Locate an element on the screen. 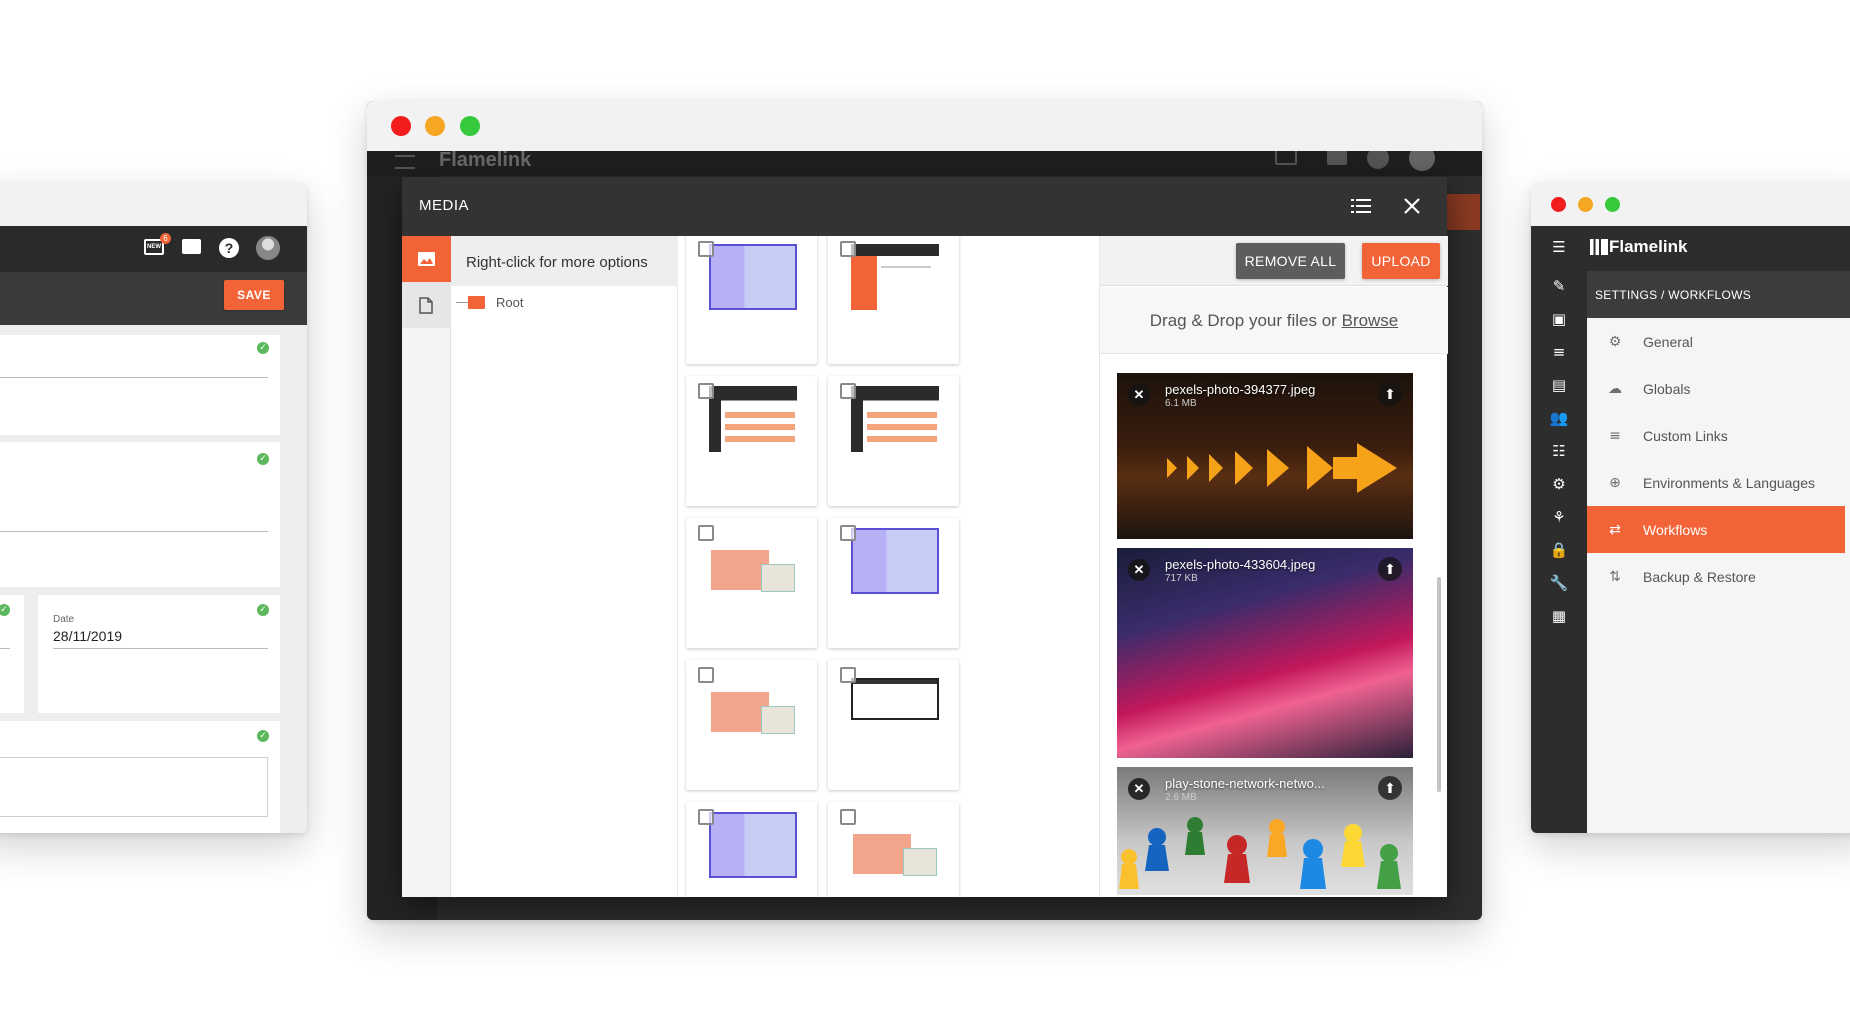 This screenshot has height=1021, width=1850. upload-scrollbar is located at coordinates (1439, 684).